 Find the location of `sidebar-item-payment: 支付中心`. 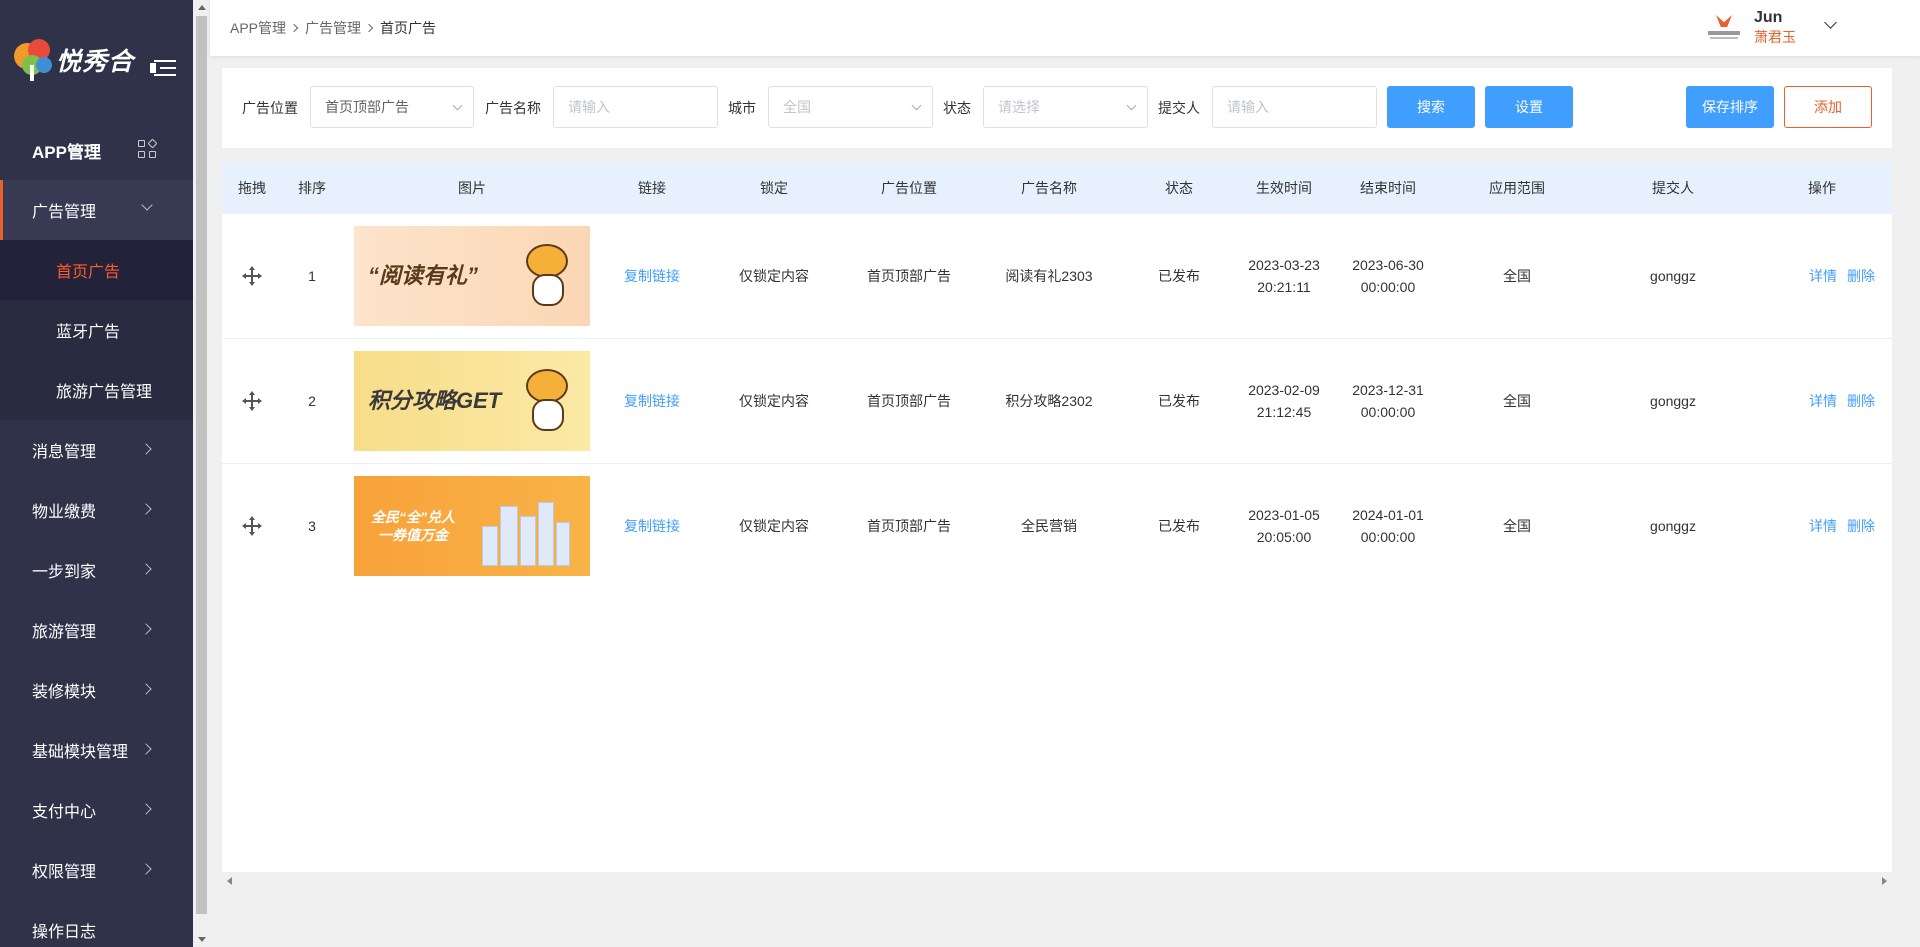

sidebar-item-payment: 支付中心 is located at coordinates (96, 810).